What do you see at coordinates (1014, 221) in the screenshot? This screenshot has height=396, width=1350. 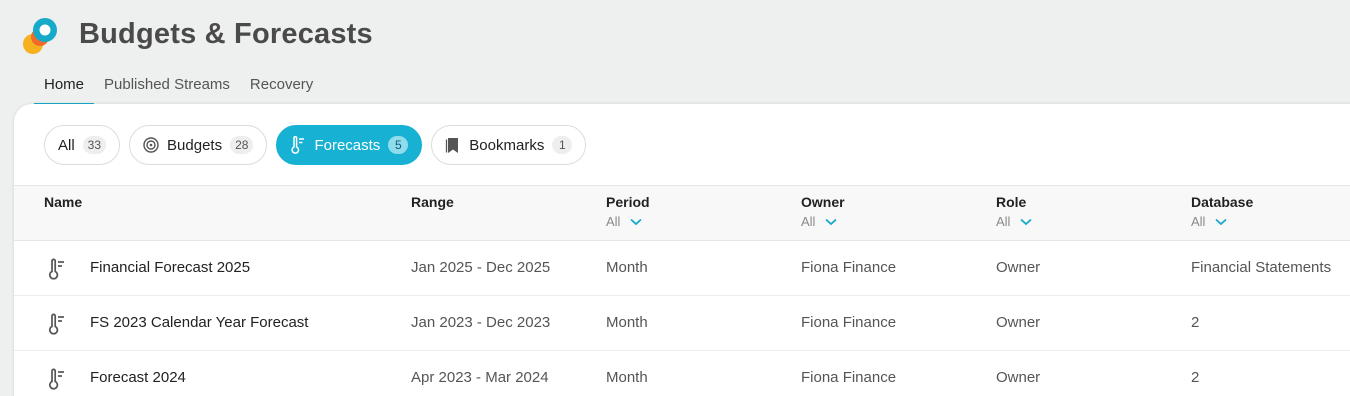 I see `role-filter: All` at bounding box center [1014, 221].